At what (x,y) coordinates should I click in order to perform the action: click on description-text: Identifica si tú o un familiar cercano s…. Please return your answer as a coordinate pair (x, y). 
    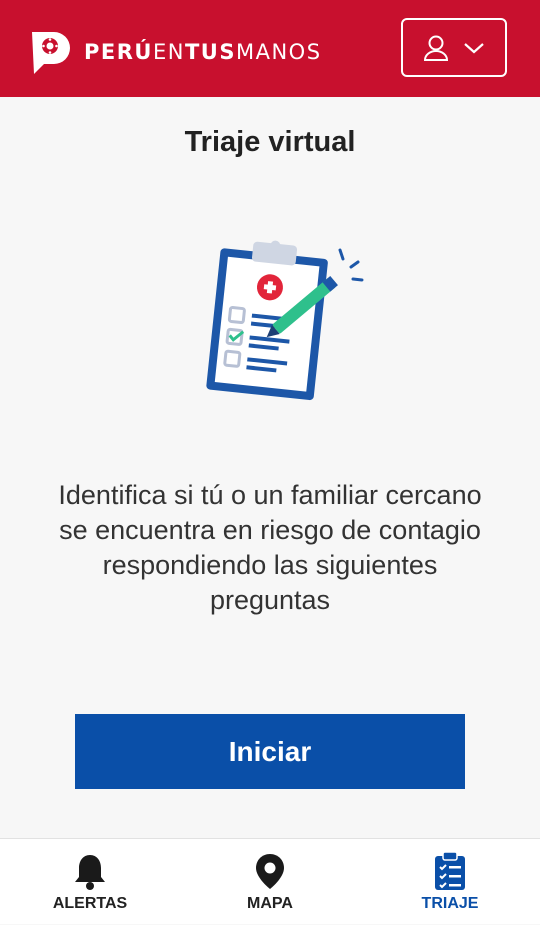
    Looking at the image, I should click on (270, 547).